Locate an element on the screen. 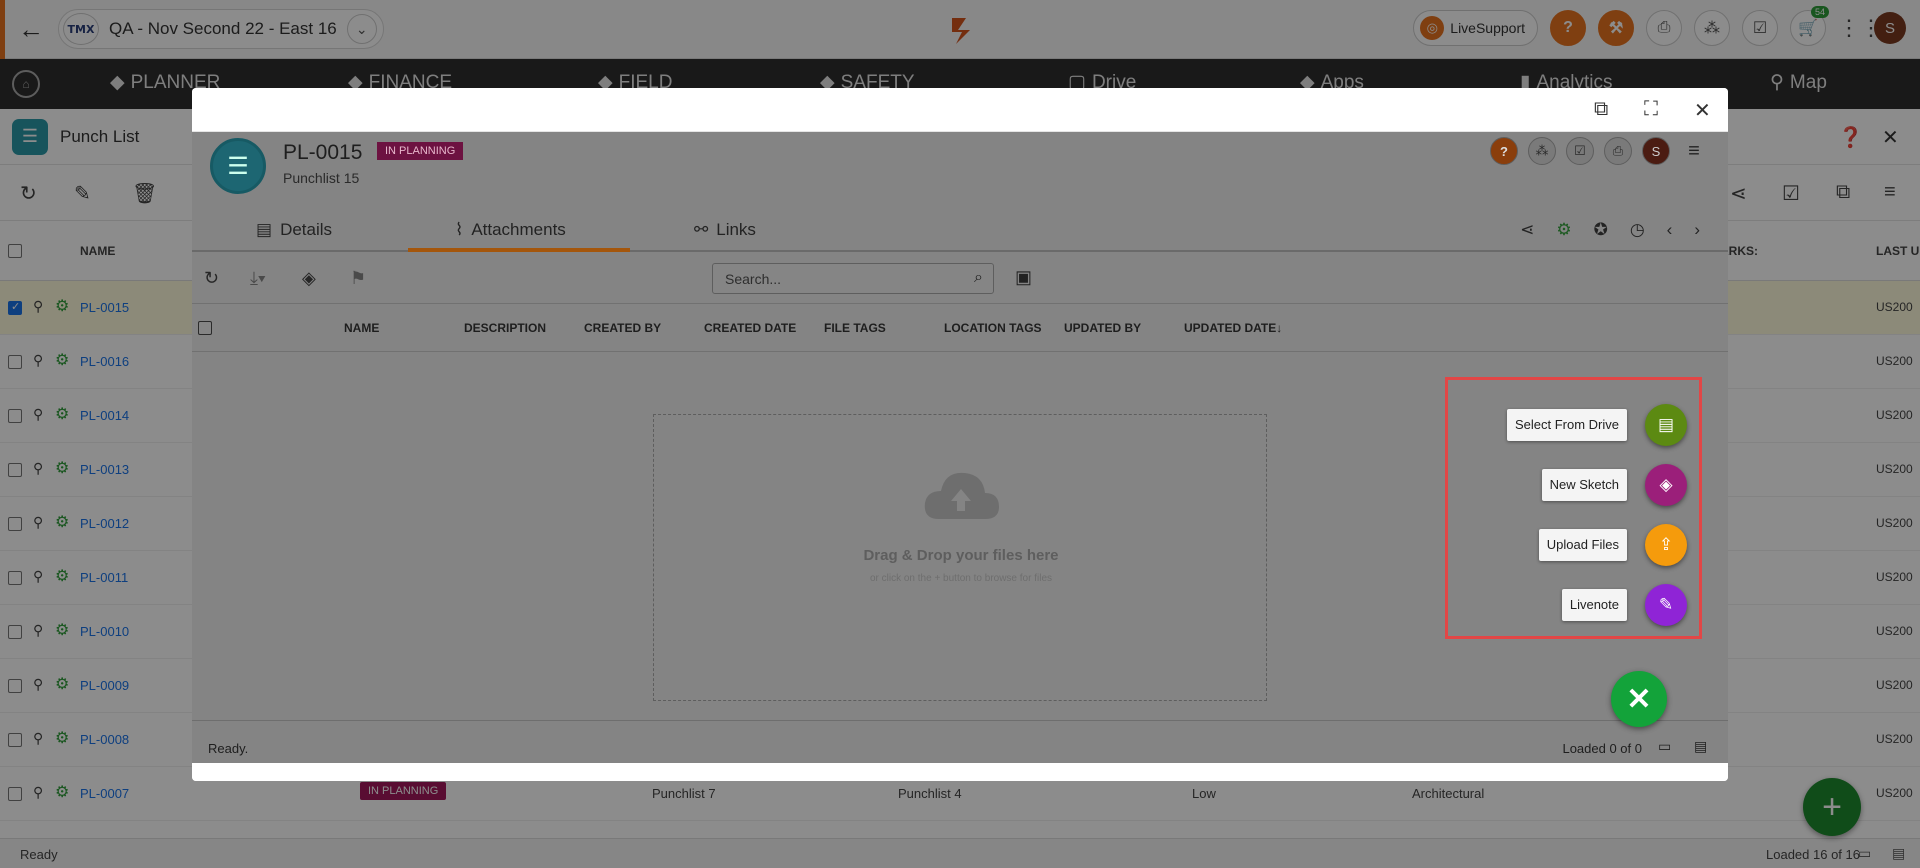 The width and height of the screenshot is (1920, 868). paperclip-icon: ⌇ is located at coordinates (459, 229).